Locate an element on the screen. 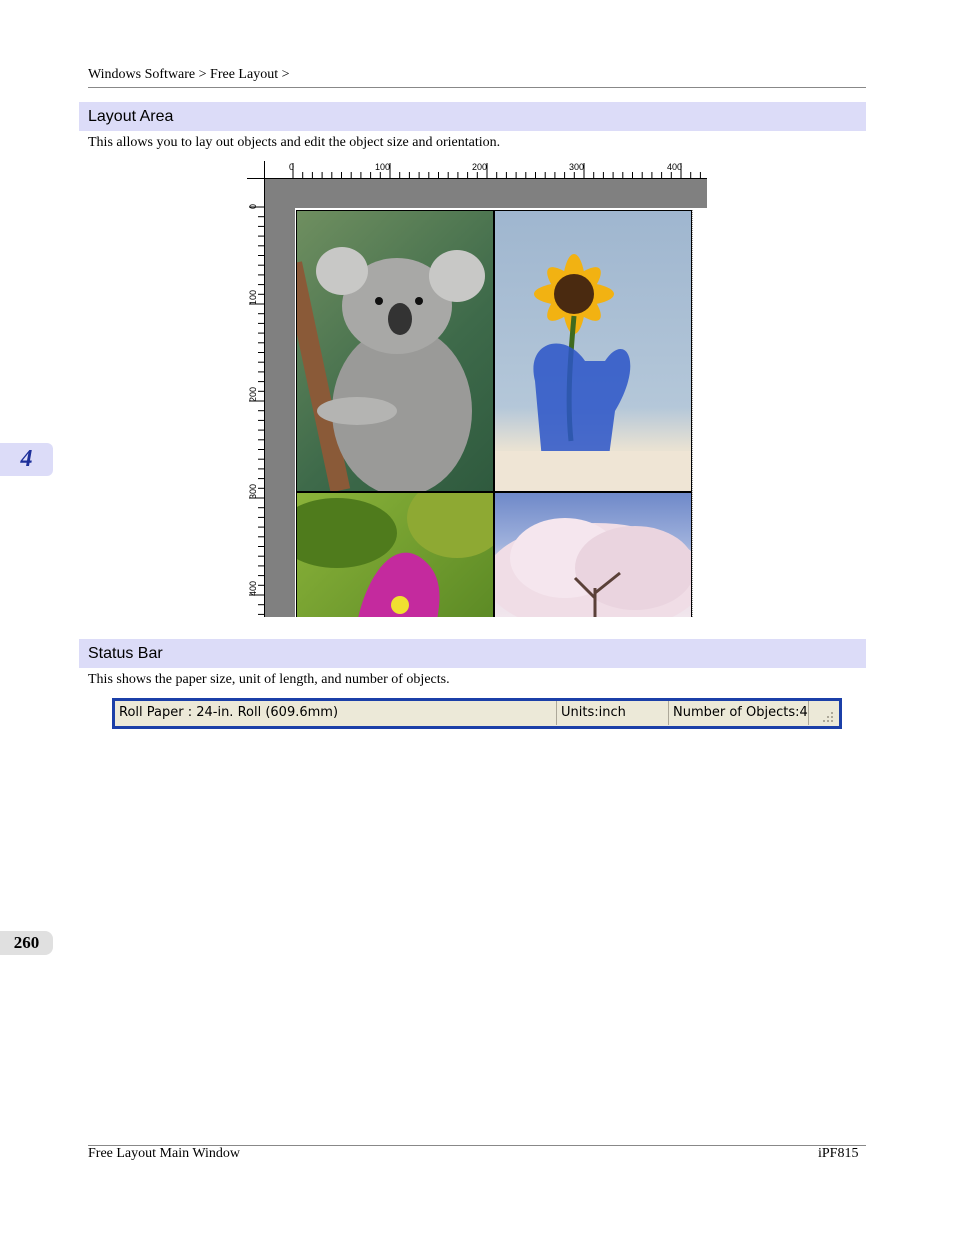  section-heading-layout-area: Layout Area is located at coordinates (472, 116).